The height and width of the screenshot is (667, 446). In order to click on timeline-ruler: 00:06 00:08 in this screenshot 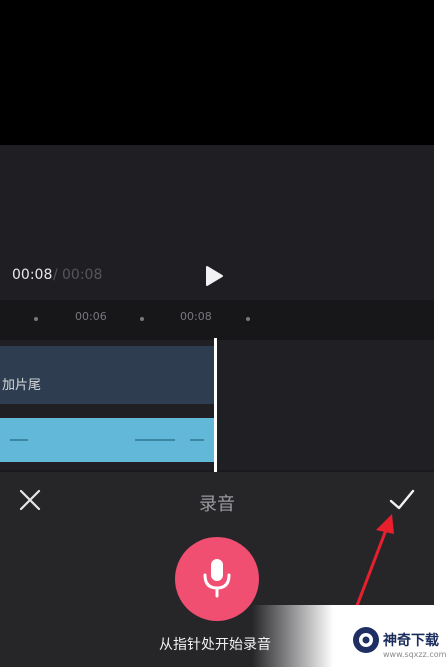, I will do `click(217, 320)`.